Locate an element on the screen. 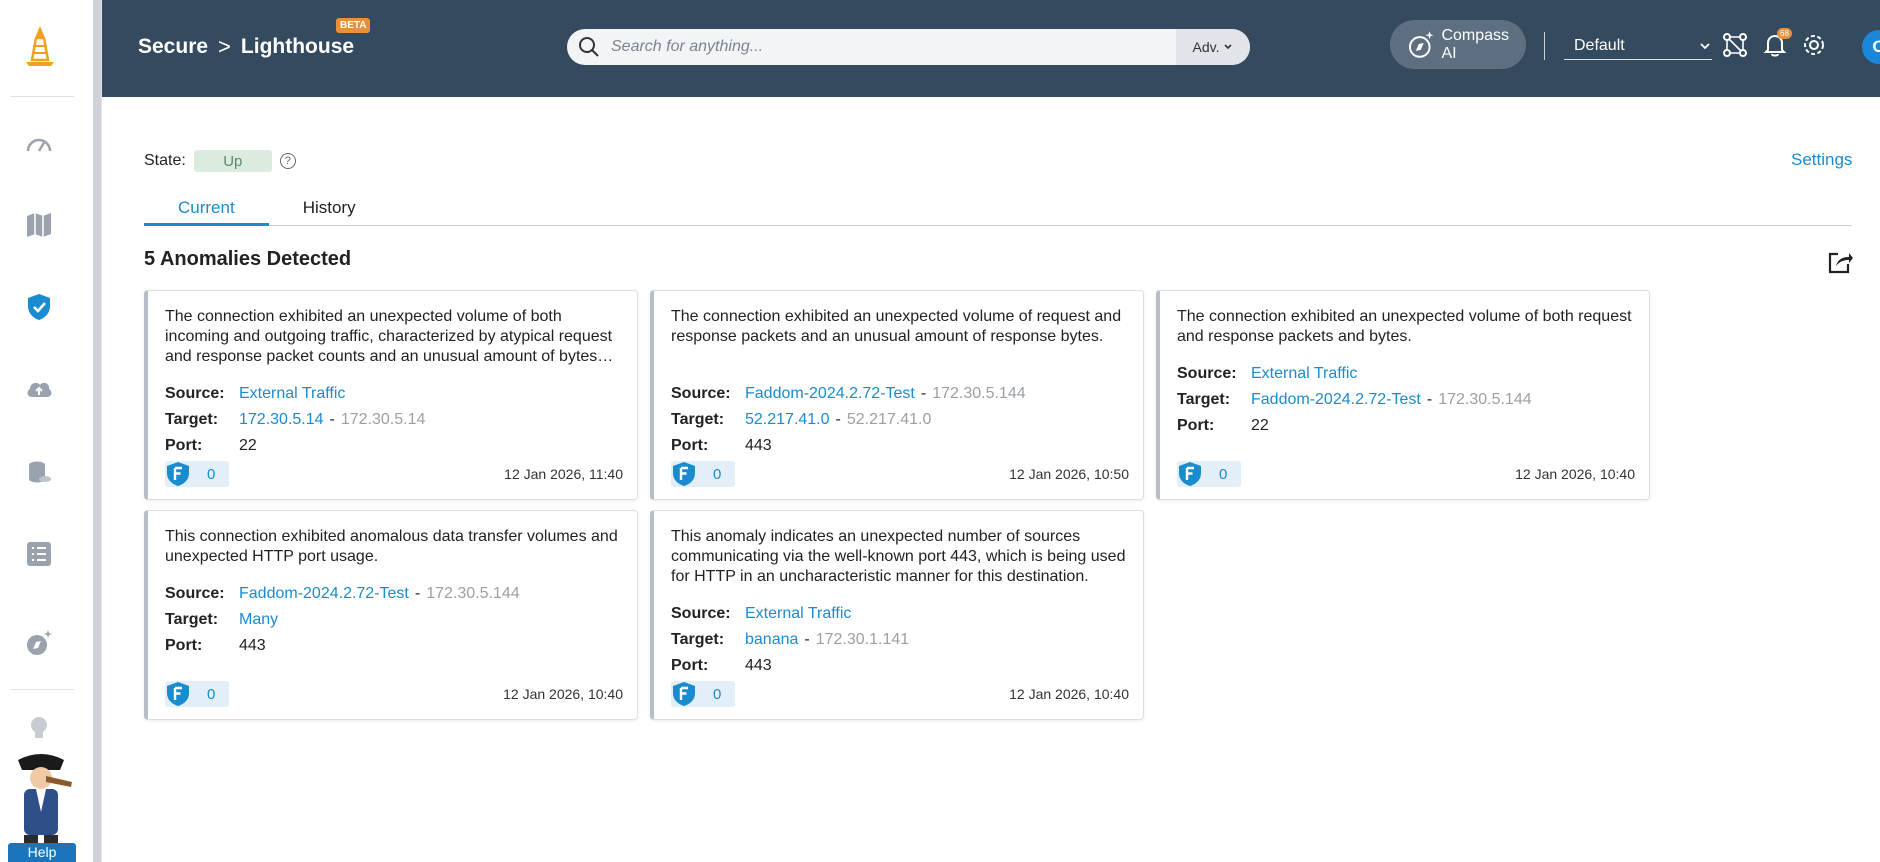  list-icon is located at coordinates (39, 554).